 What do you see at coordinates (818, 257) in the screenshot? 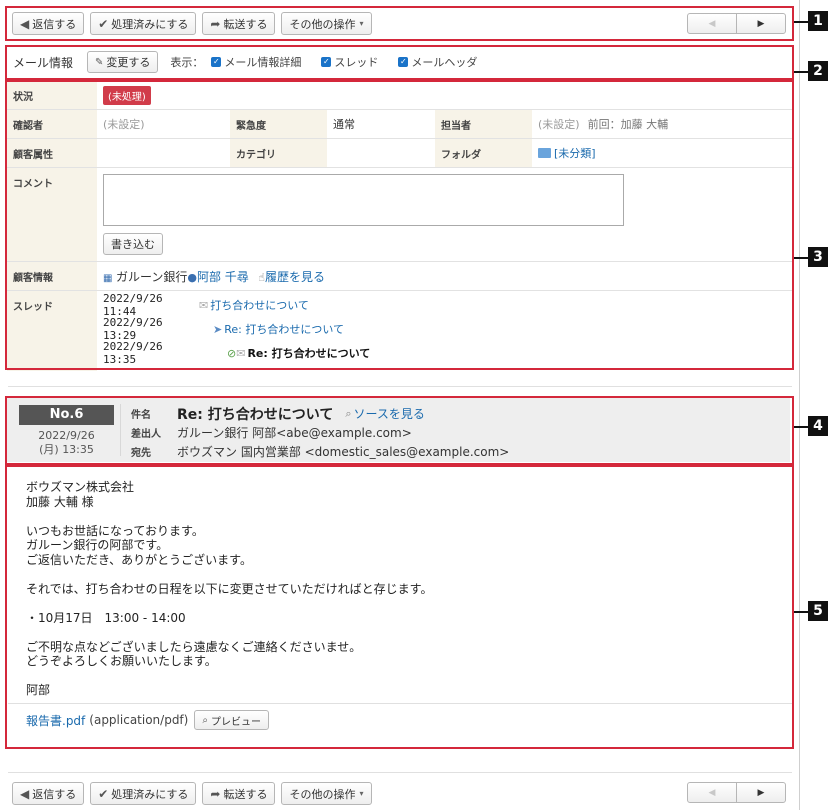
I see `marker-3: 3` at bounding box center [818, 257].